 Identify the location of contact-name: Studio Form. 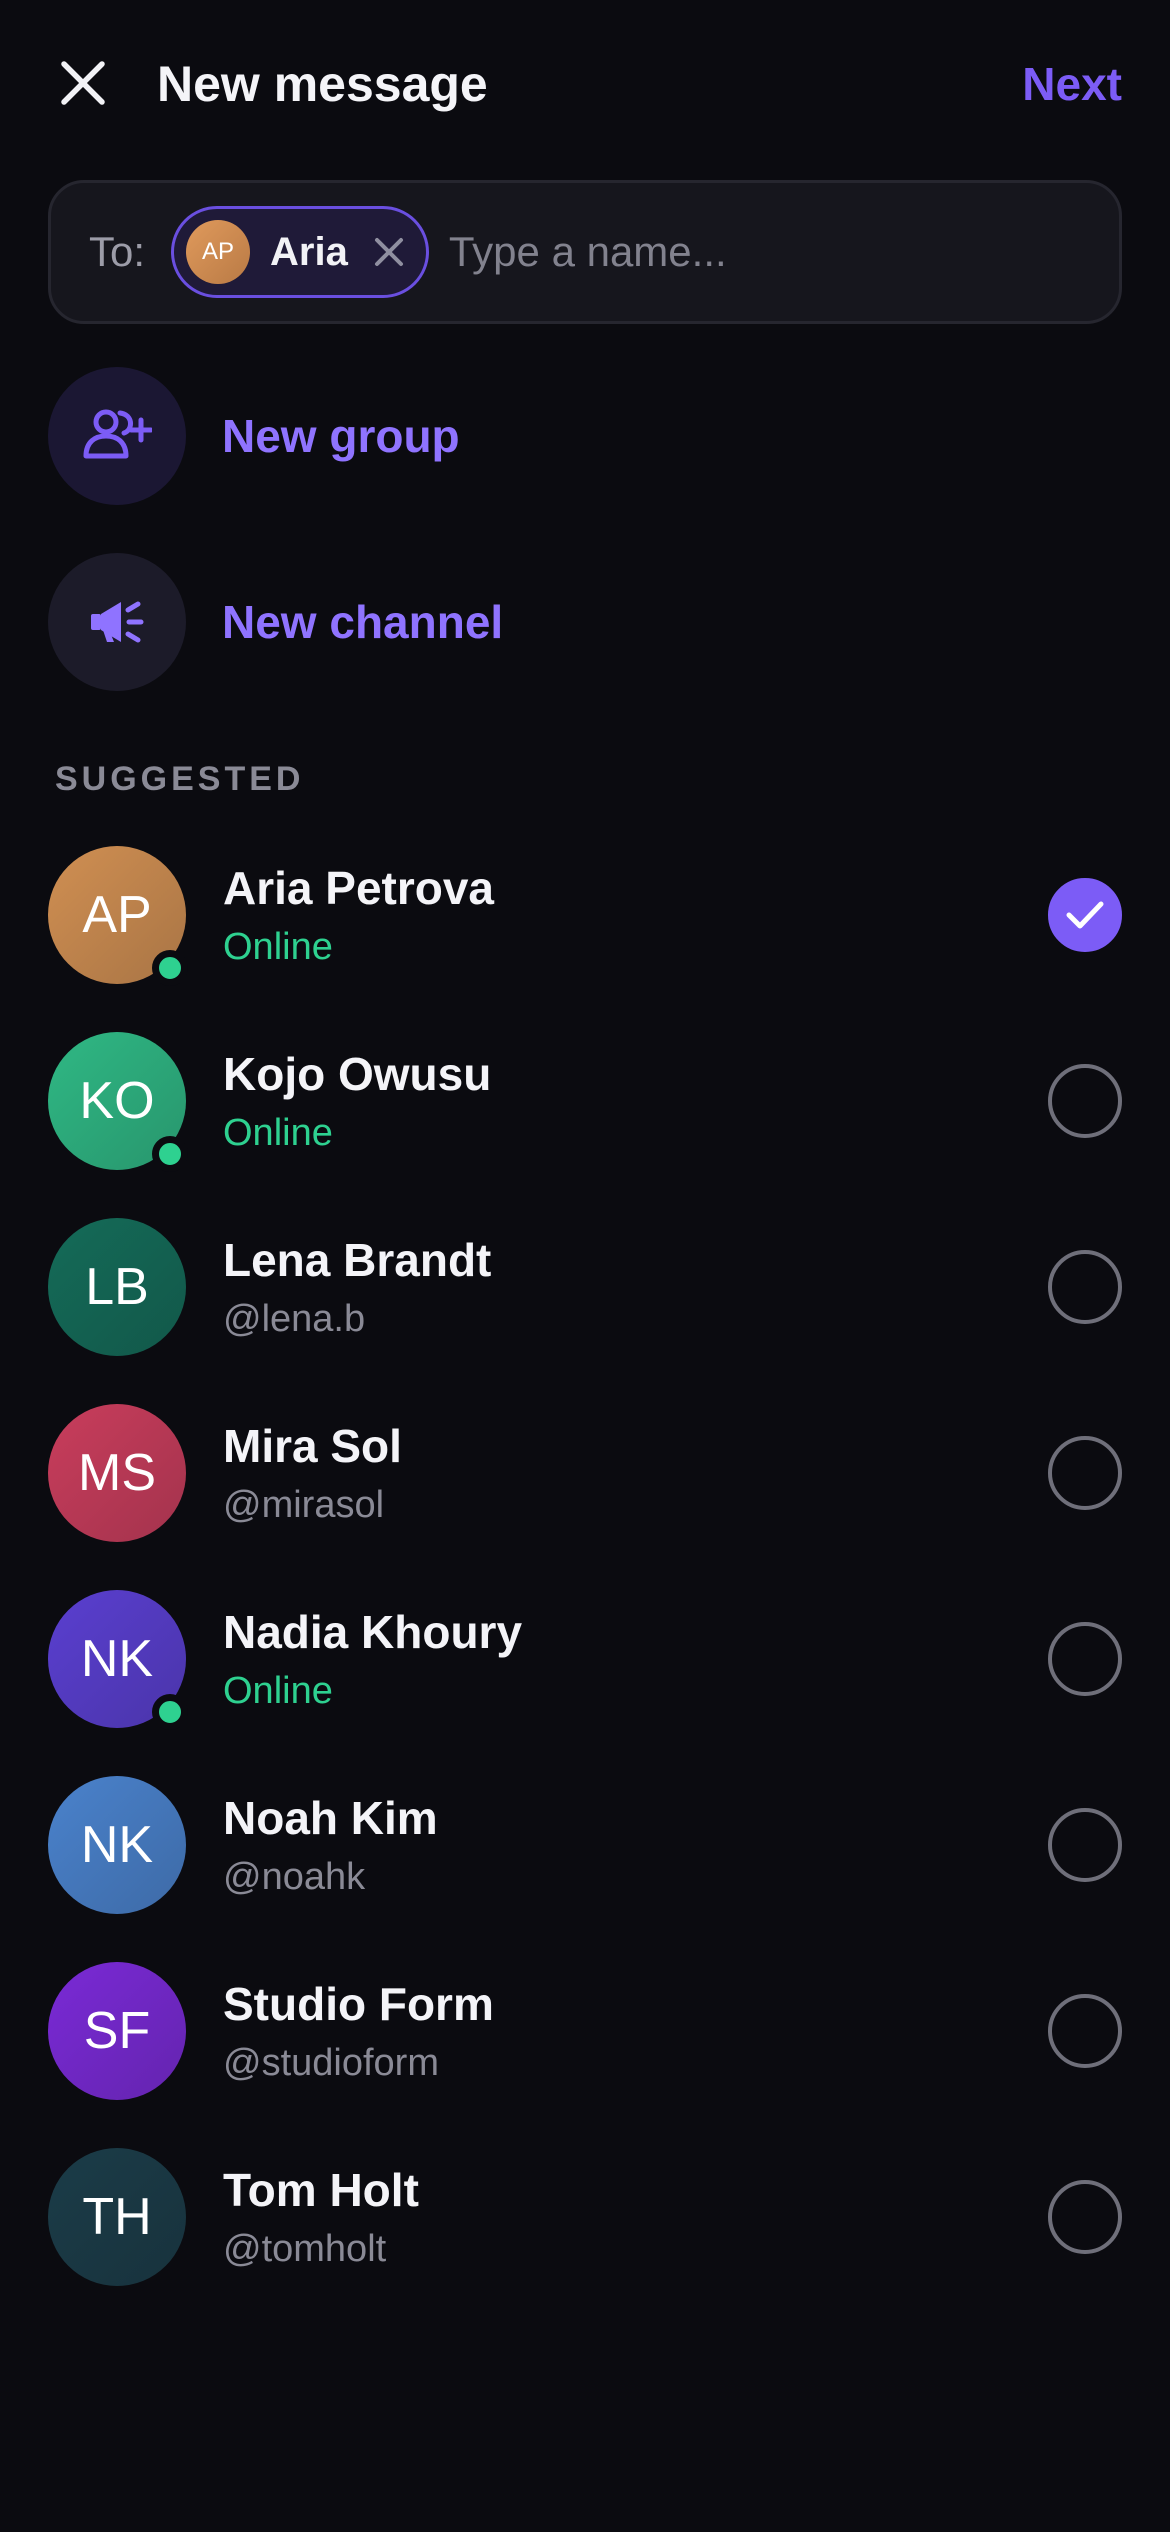
(358, 2004).